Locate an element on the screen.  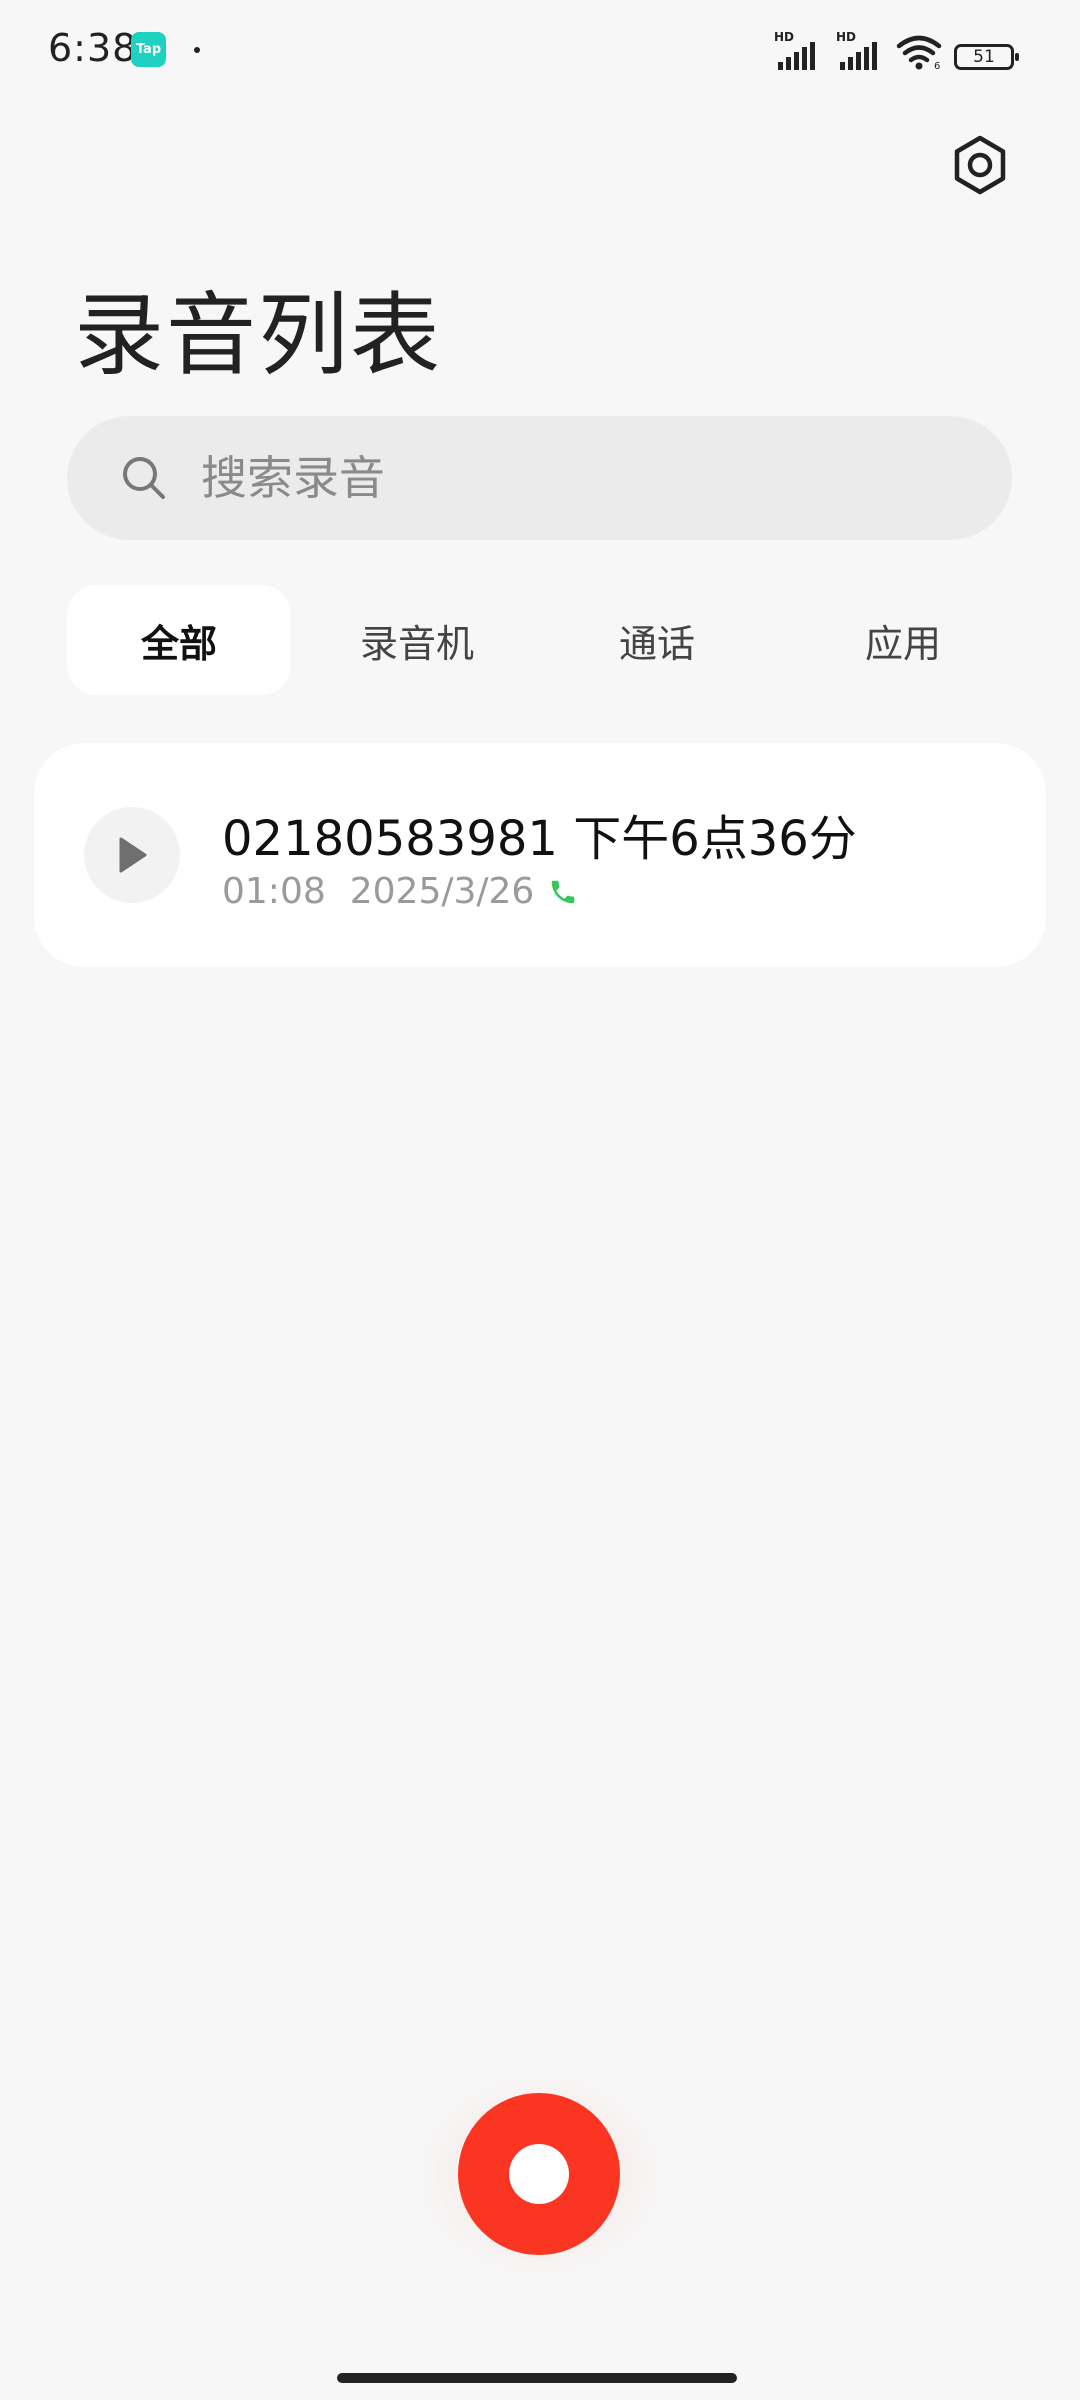
status-time: 6:38 is located at coordinates (93, 48).